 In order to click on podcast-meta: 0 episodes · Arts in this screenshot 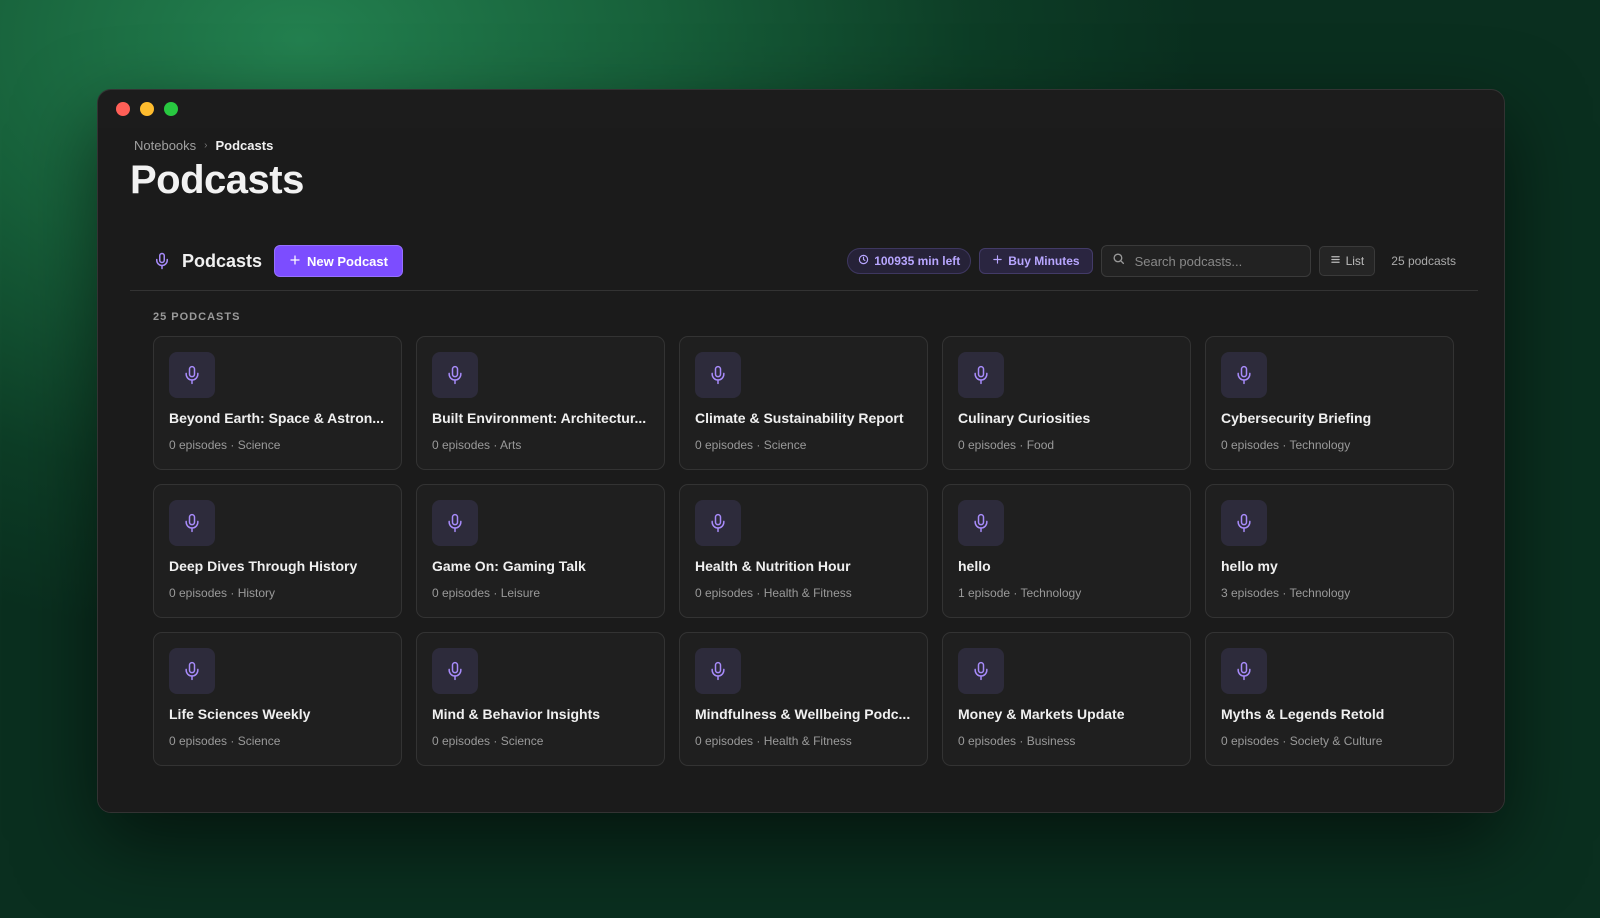, I will do `click(477, 445)`.